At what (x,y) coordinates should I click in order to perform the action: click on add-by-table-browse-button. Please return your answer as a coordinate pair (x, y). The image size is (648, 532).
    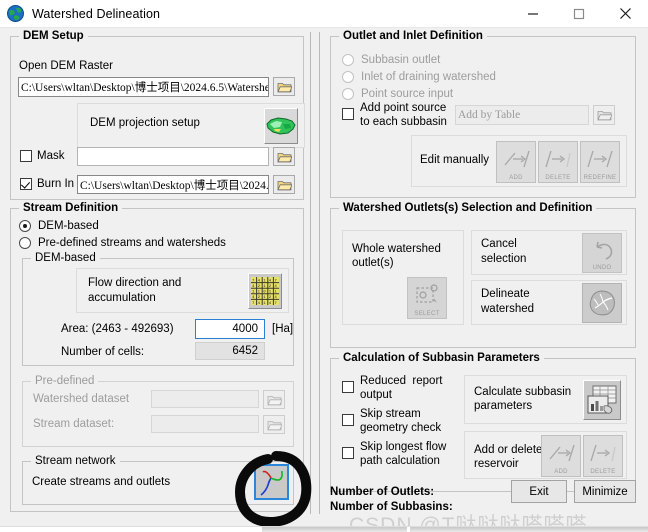
    Looking at the image, I should click on (604, 115).